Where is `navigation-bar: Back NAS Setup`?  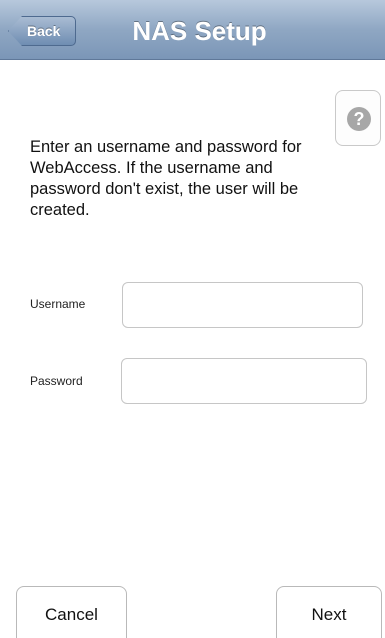 navigation-bar: Back NAS Setup is located at coordinates (192, 30).